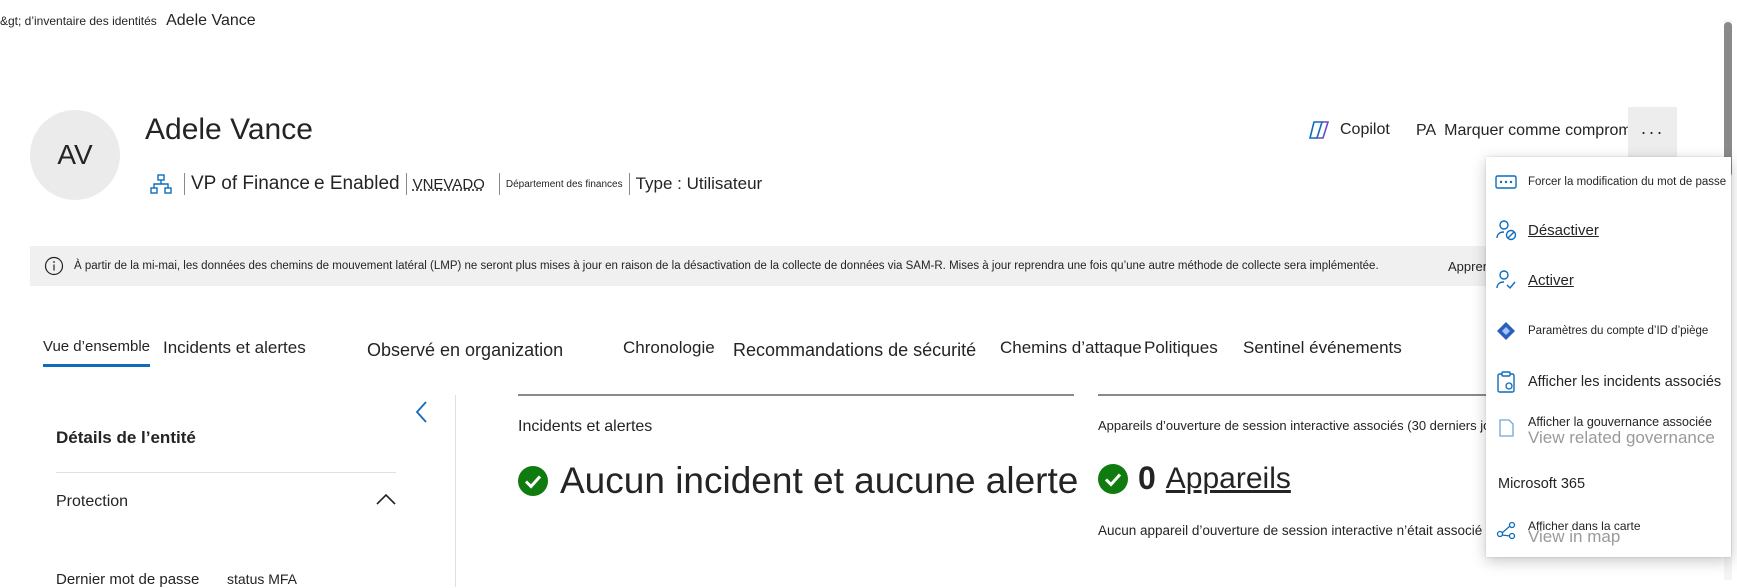  Describe the element at coordinates (1563, 230) in the screenshot. I see `menu-item-label: Désactiver` at that location.